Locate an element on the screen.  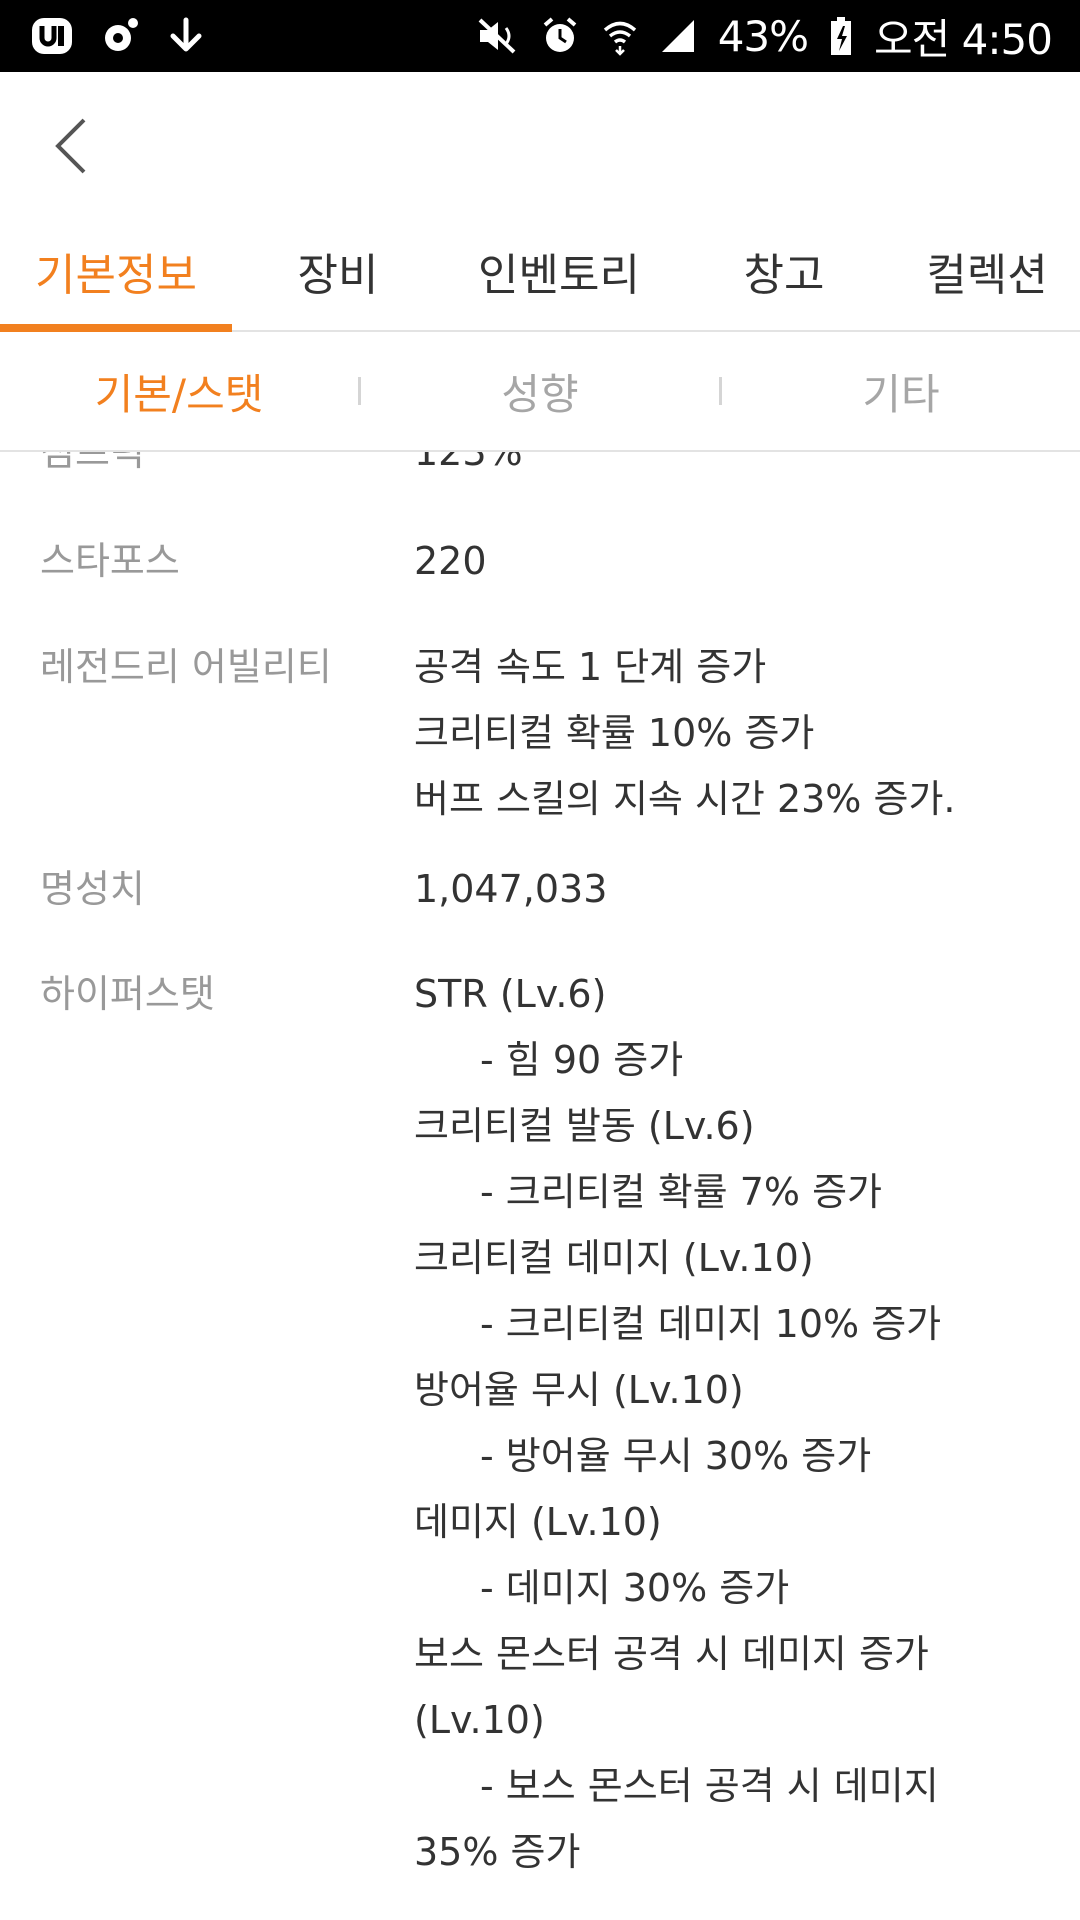
tab-equipment: 장비 is located at coordinates (338, 271).